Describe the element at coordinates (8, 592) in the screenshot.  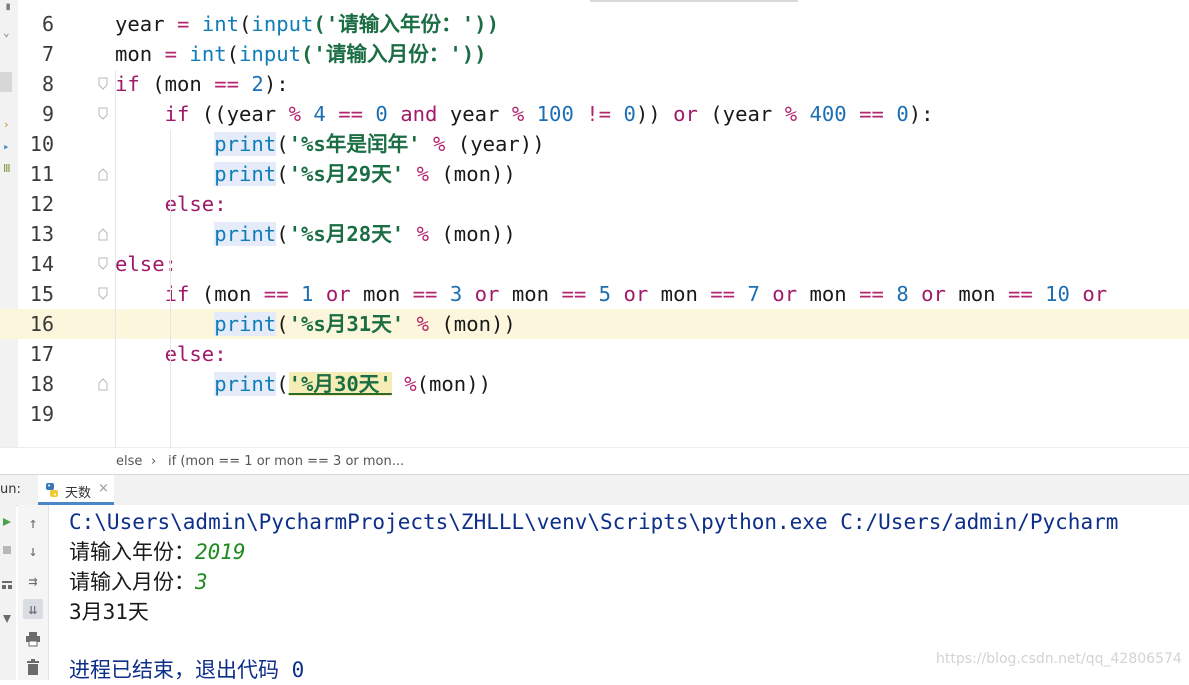
I see `run-side-strip` at that location.